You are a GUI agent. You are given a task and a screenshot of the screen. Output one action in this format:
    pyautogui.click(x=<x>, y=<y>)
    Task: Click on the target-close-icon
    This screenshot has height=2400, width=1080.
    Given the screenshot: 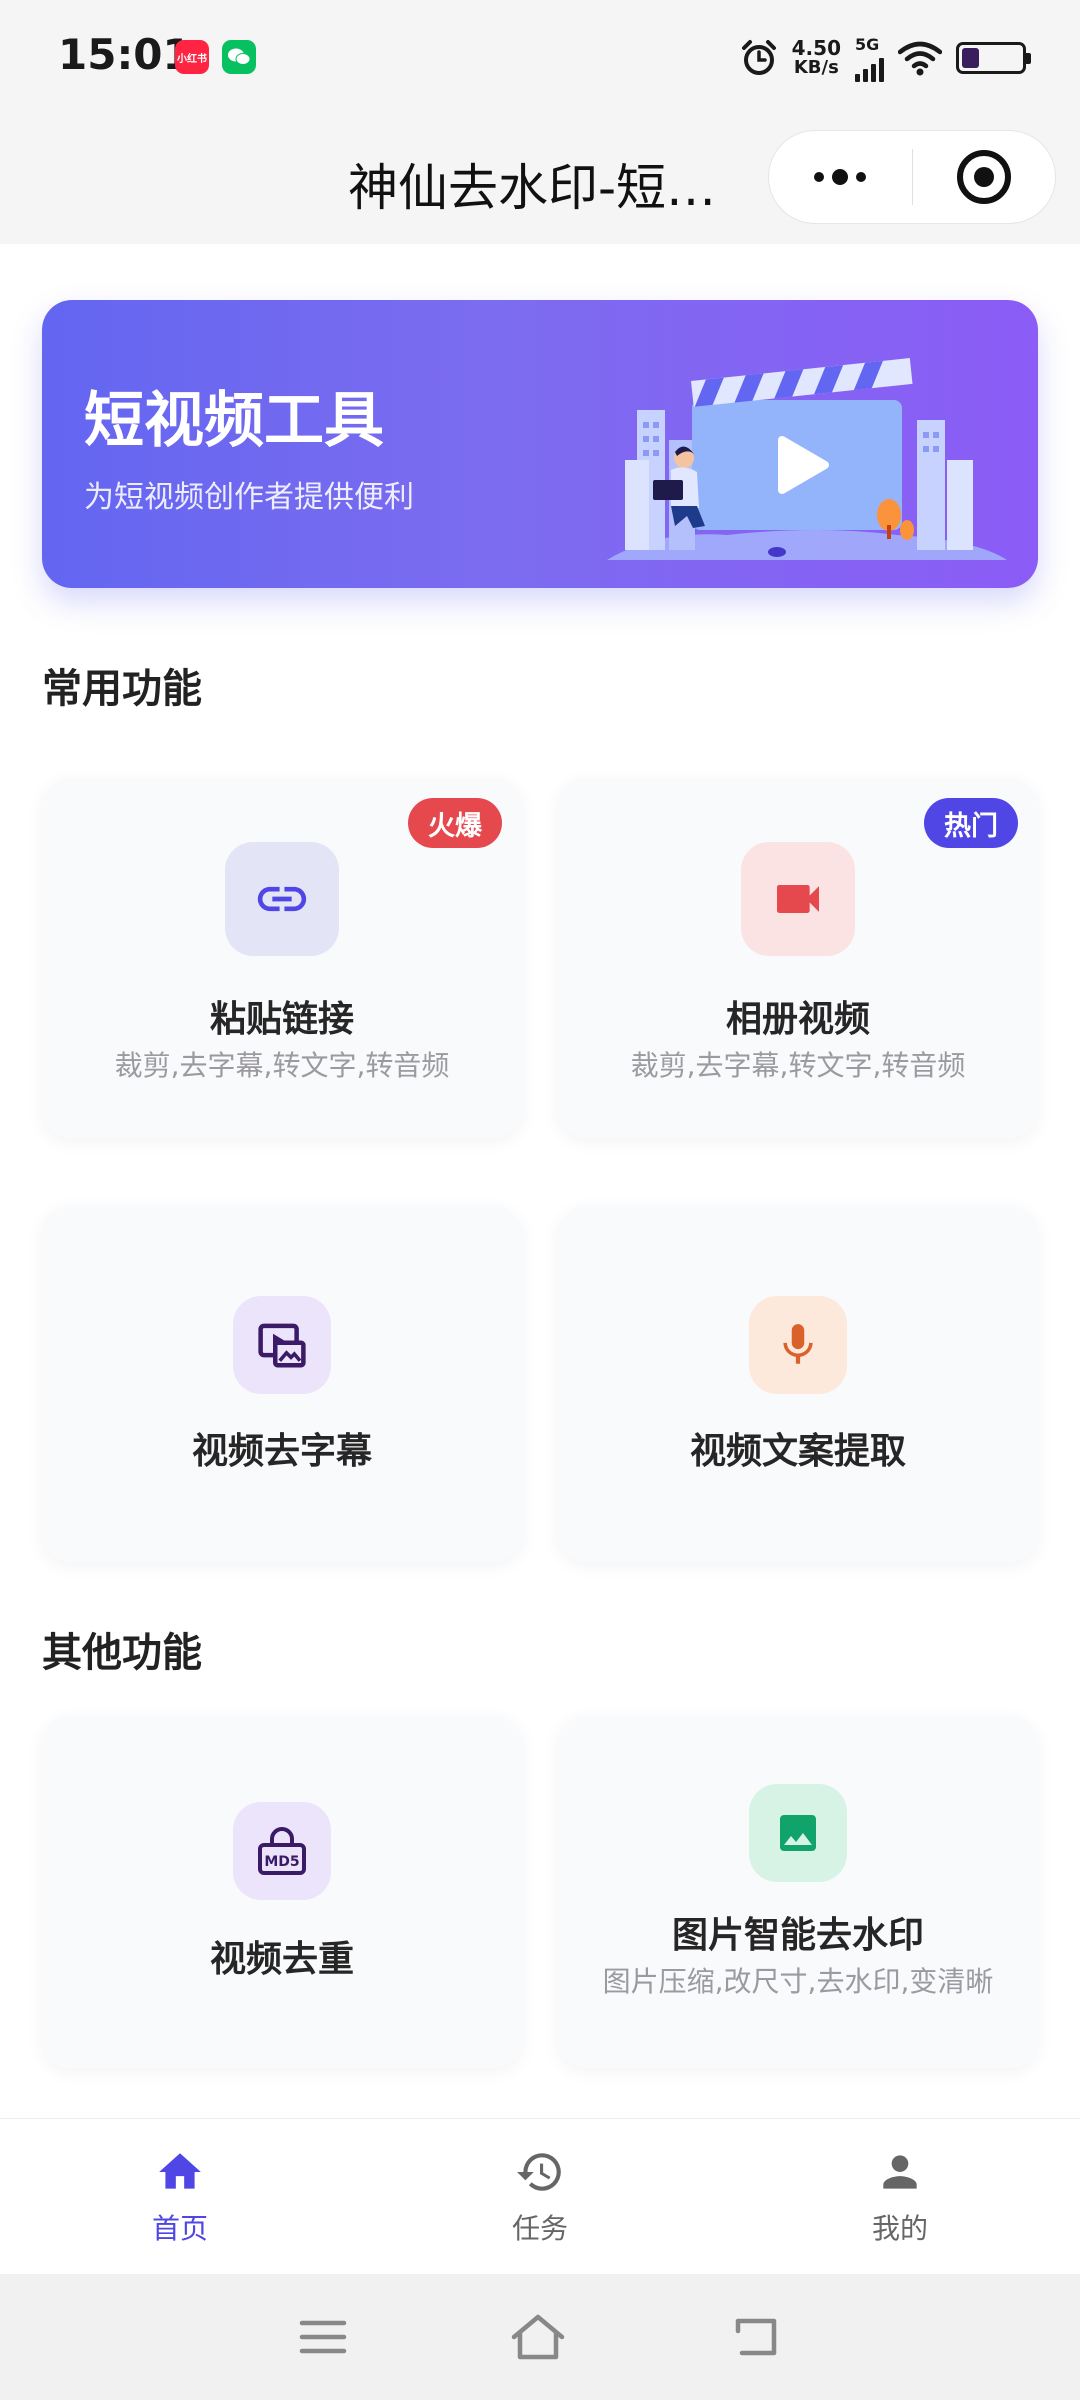 What is the action you would take?
    pyautogui.click(x=983, y=177)
    